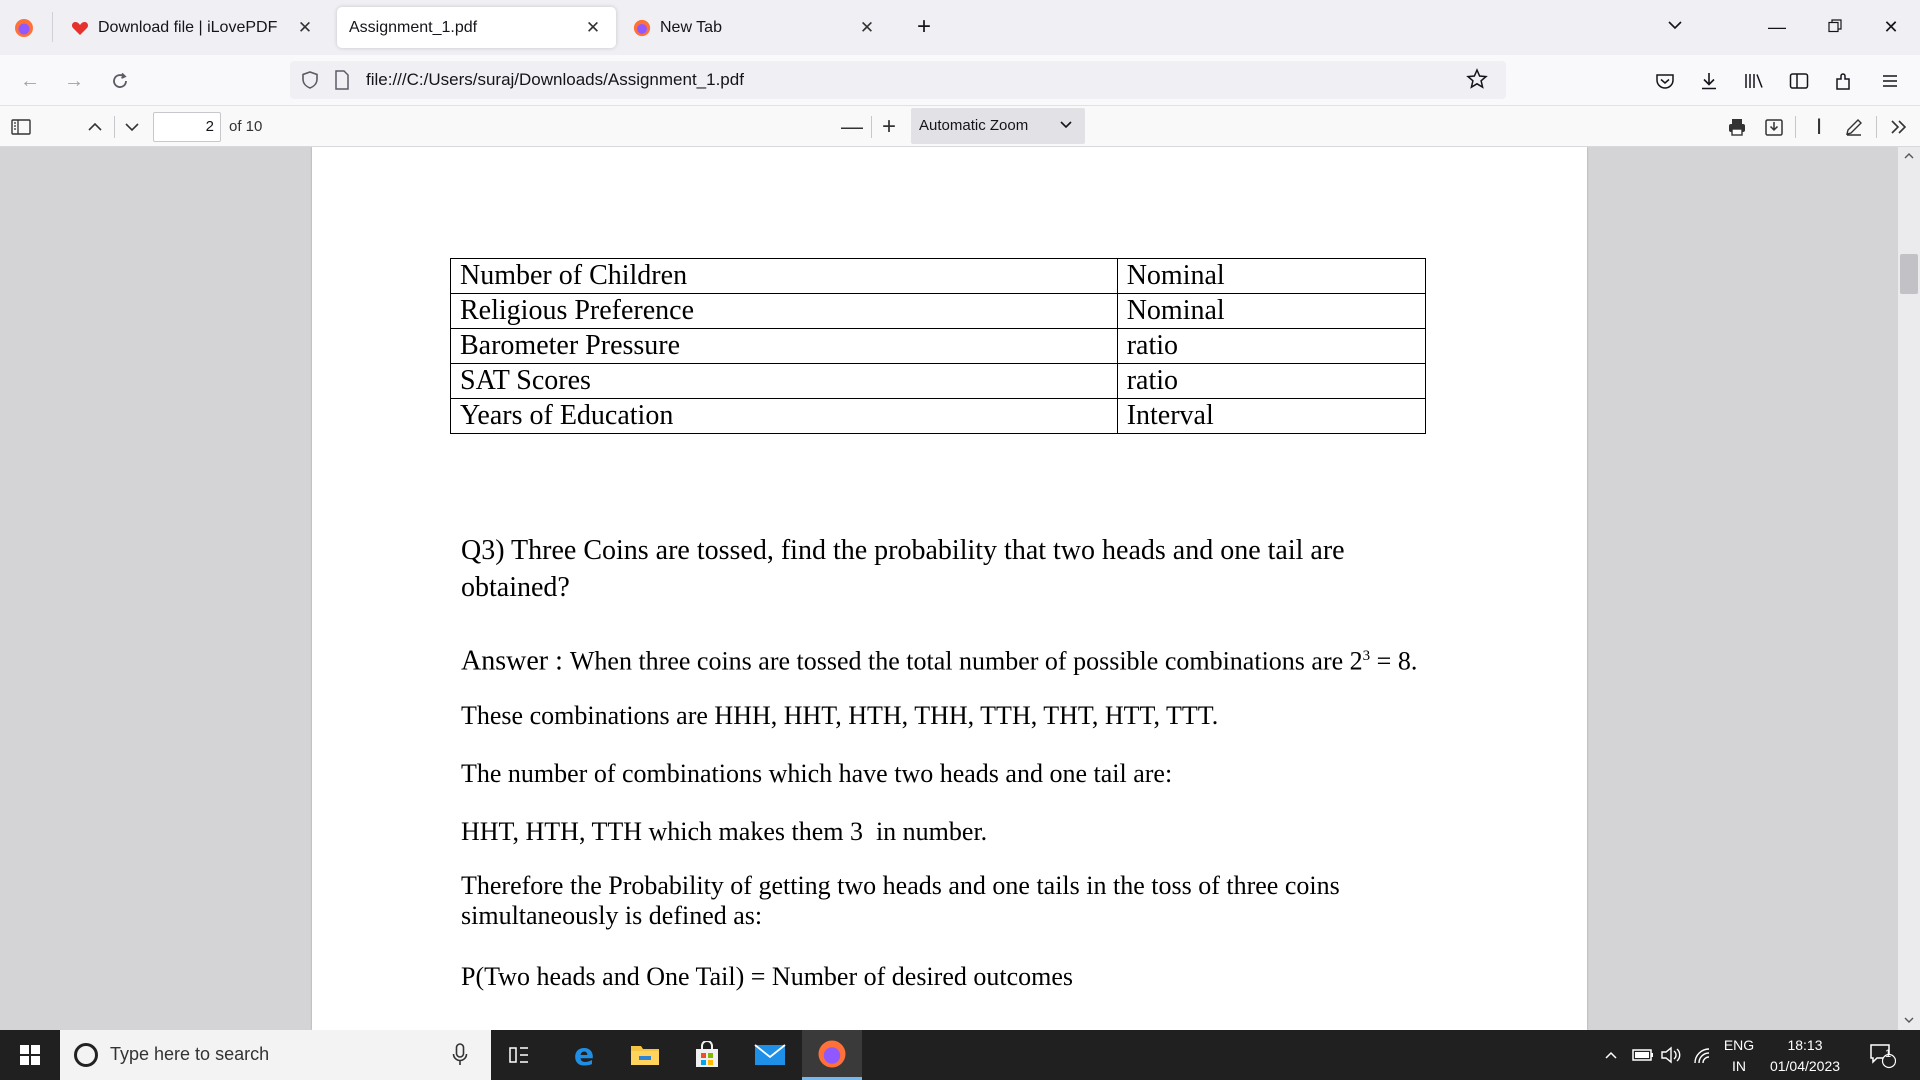  I want to click on scroll-down-icon, so click(1909, 1021).